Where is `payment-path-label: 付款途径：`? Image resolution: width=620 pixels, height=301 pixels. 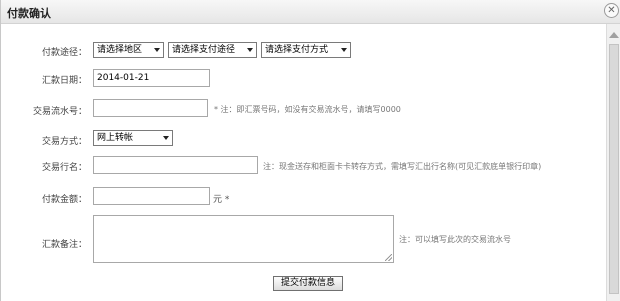 payment-path-label: 付款途径： is located at coordinates (64, 53).